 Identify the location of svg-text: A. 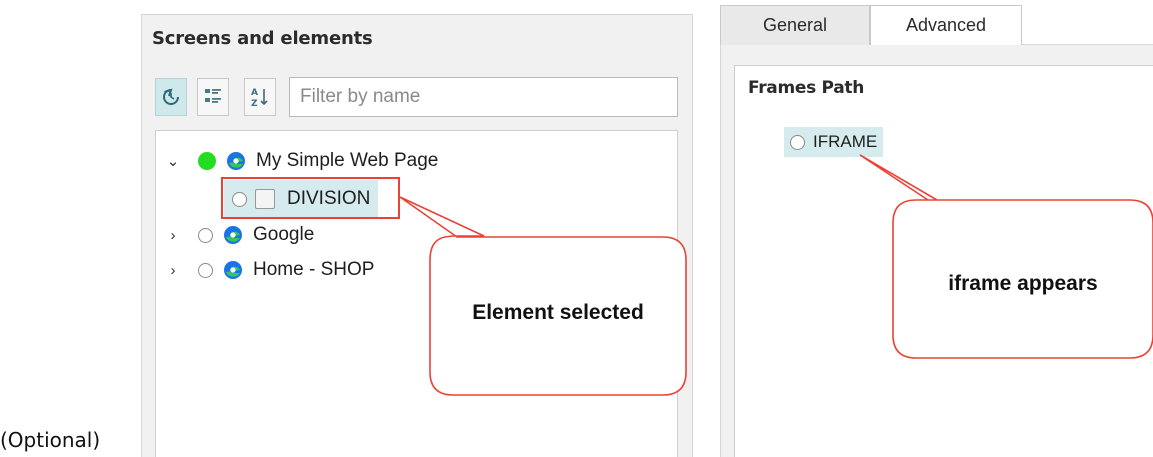
(254, 93).